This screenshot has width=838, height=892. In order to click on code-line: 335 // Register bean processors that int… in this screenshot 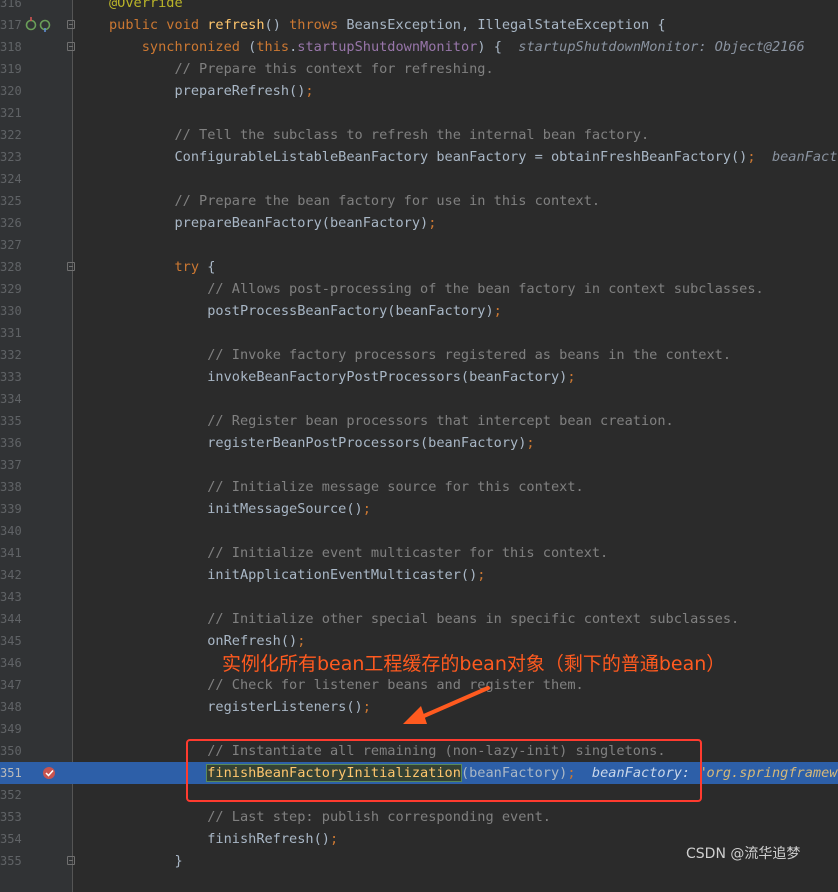, I will do `click(419, 421)`.